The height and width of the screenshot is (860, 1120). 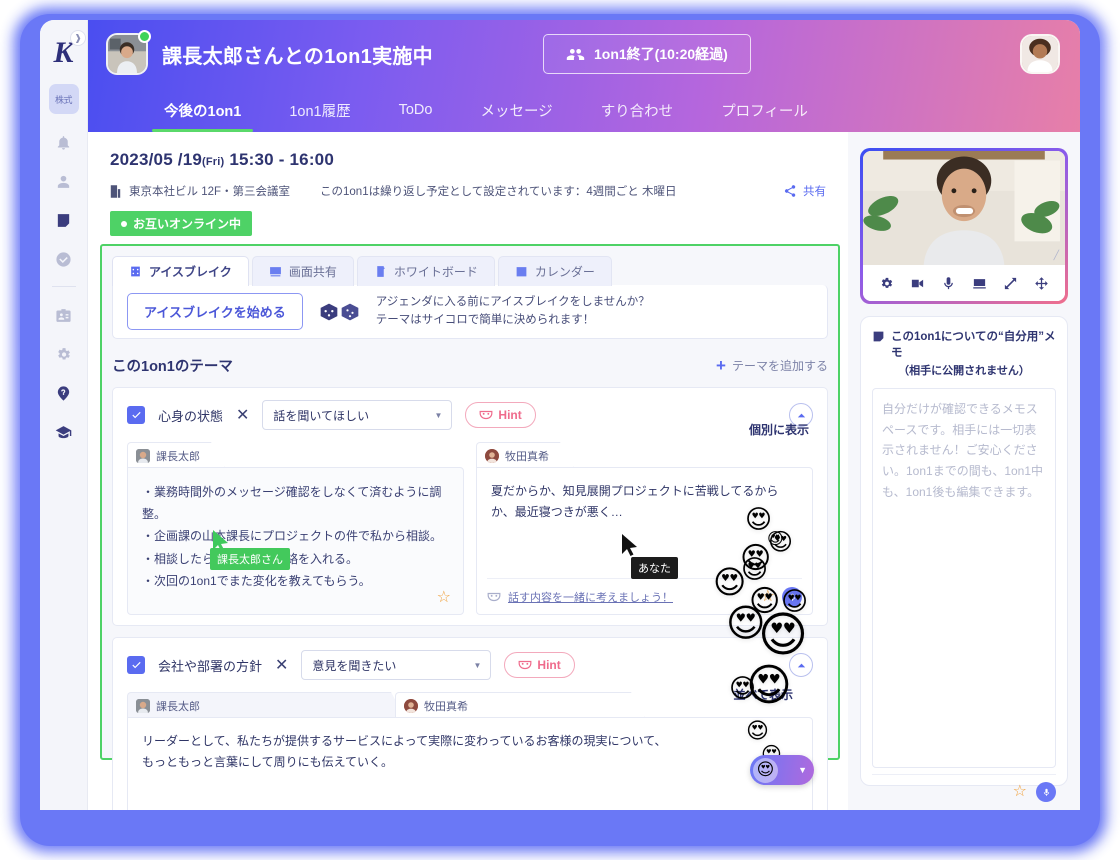 What do you see at coordinates (554, 271) in the screenshot?
I see `tool-tab-calendar: カレンダー` at bounding box center [554, 271].